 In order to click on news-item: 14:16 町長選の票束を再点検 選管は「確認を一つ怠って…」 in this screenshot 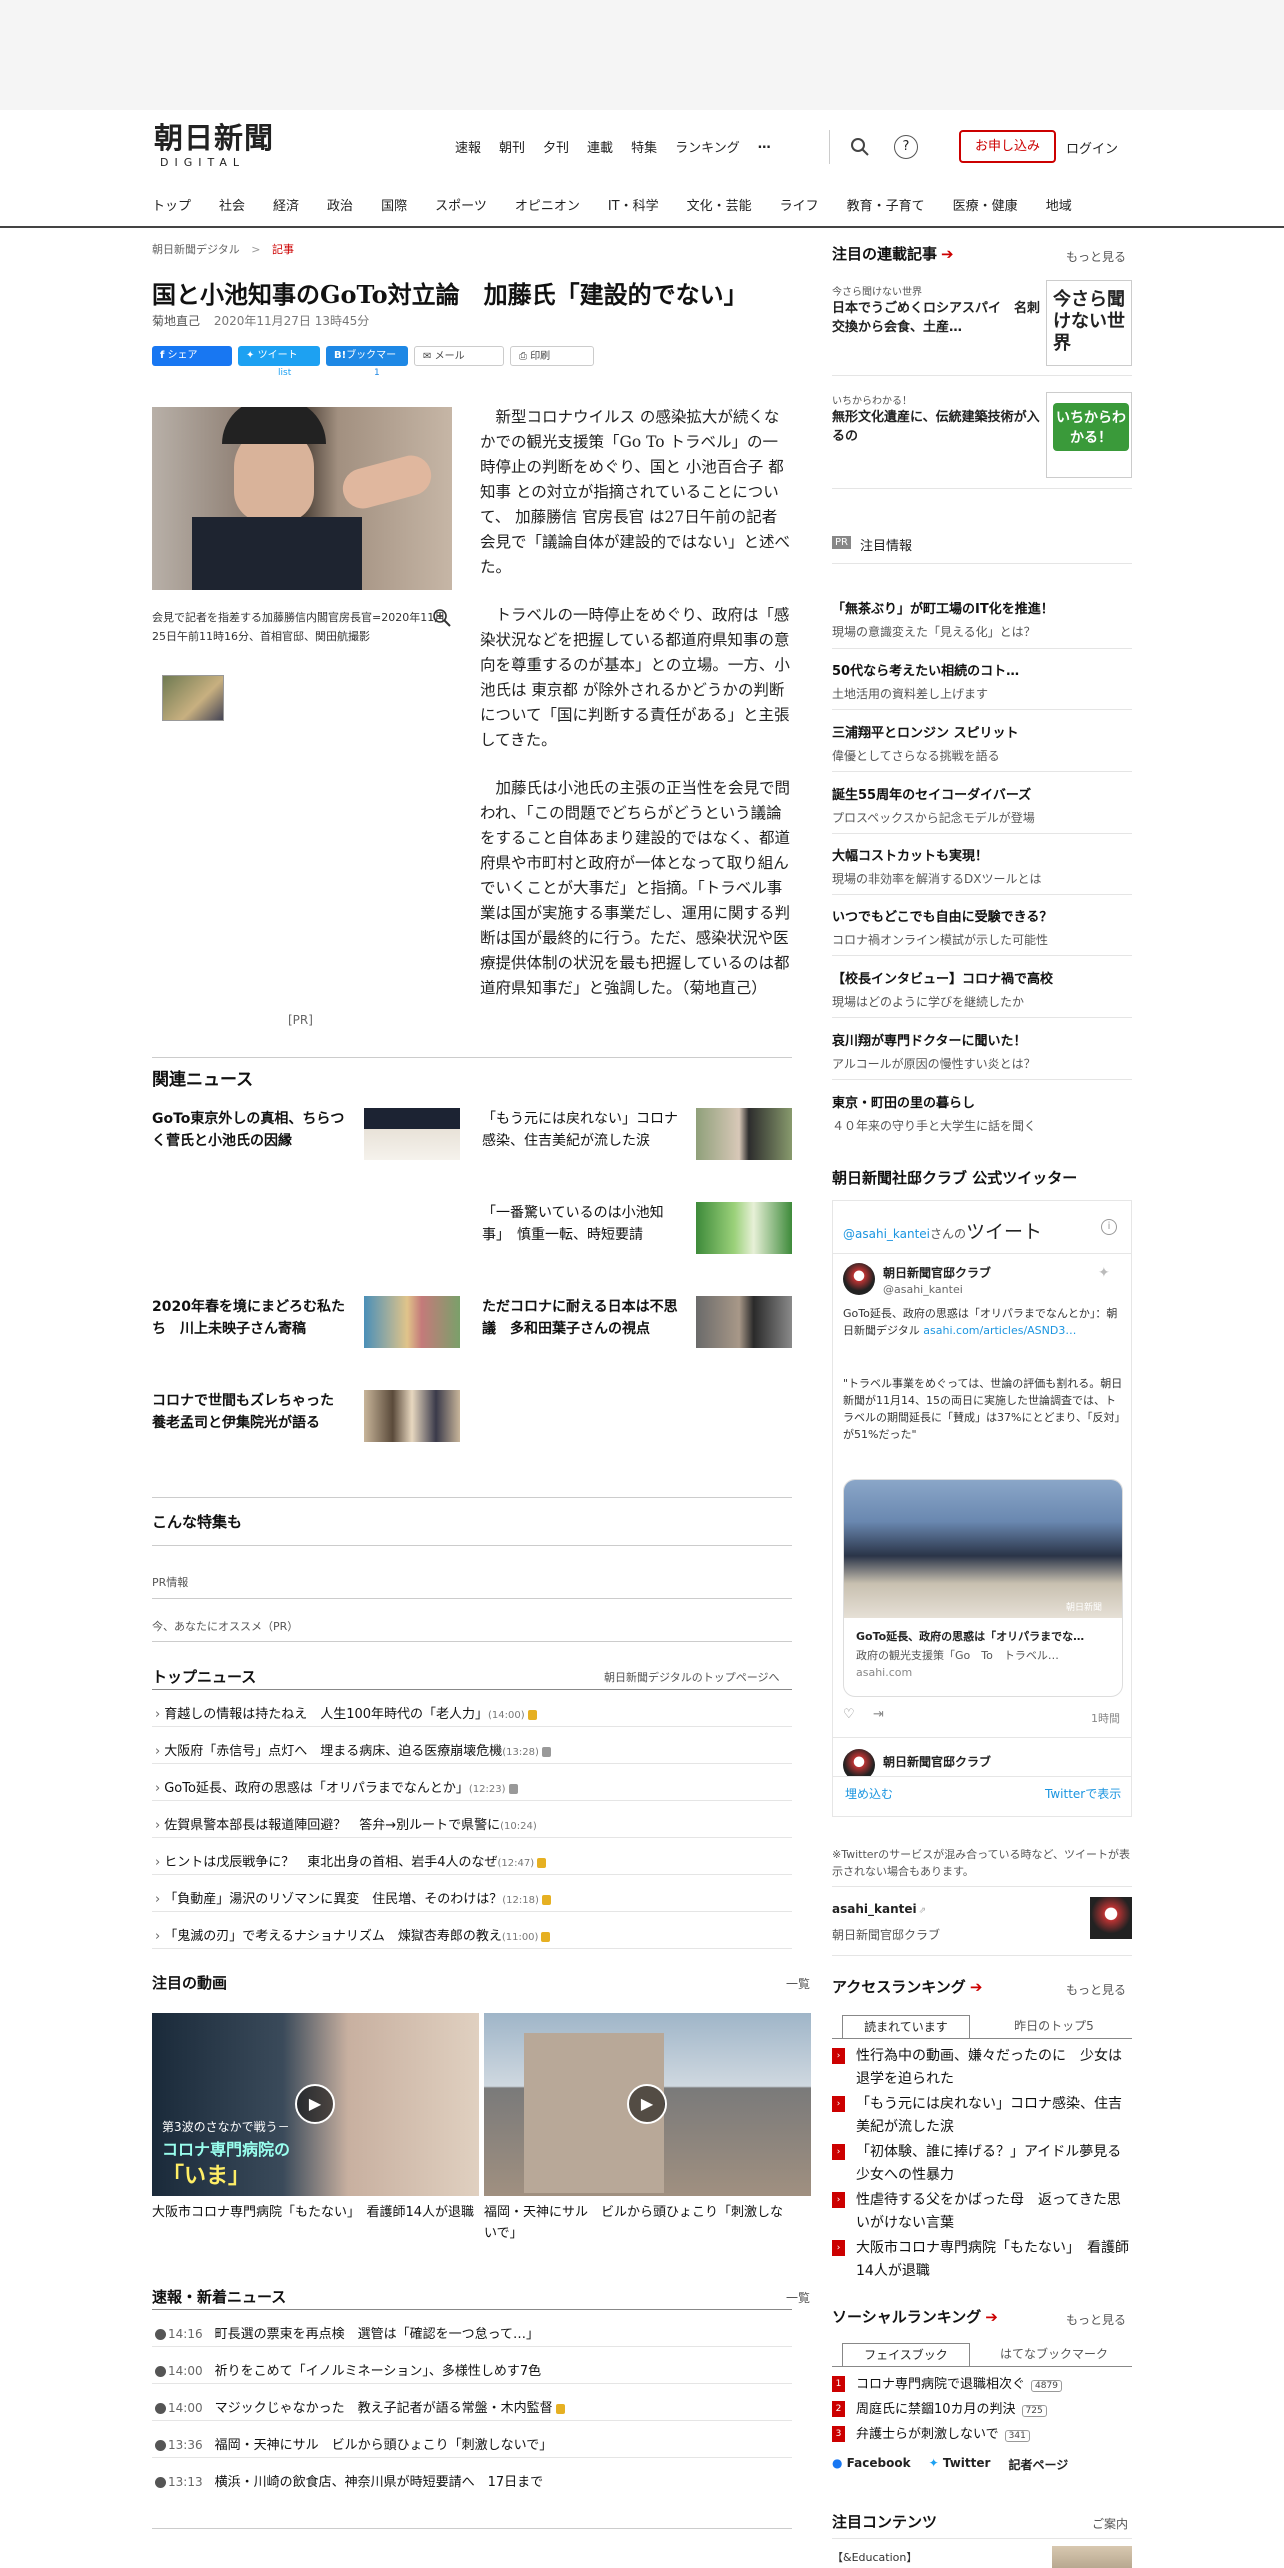, I will do `click(347, 2332)`.